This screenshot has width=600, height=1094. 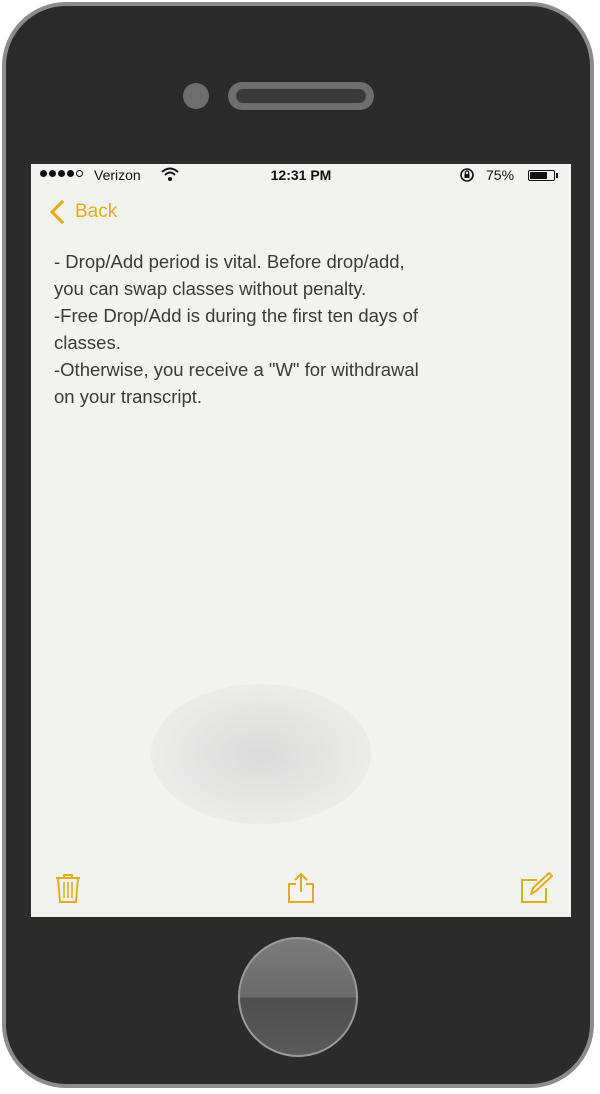 I want to click on status-bar: Verizon 12:31 PM 75%, so click(x=301, y=176).